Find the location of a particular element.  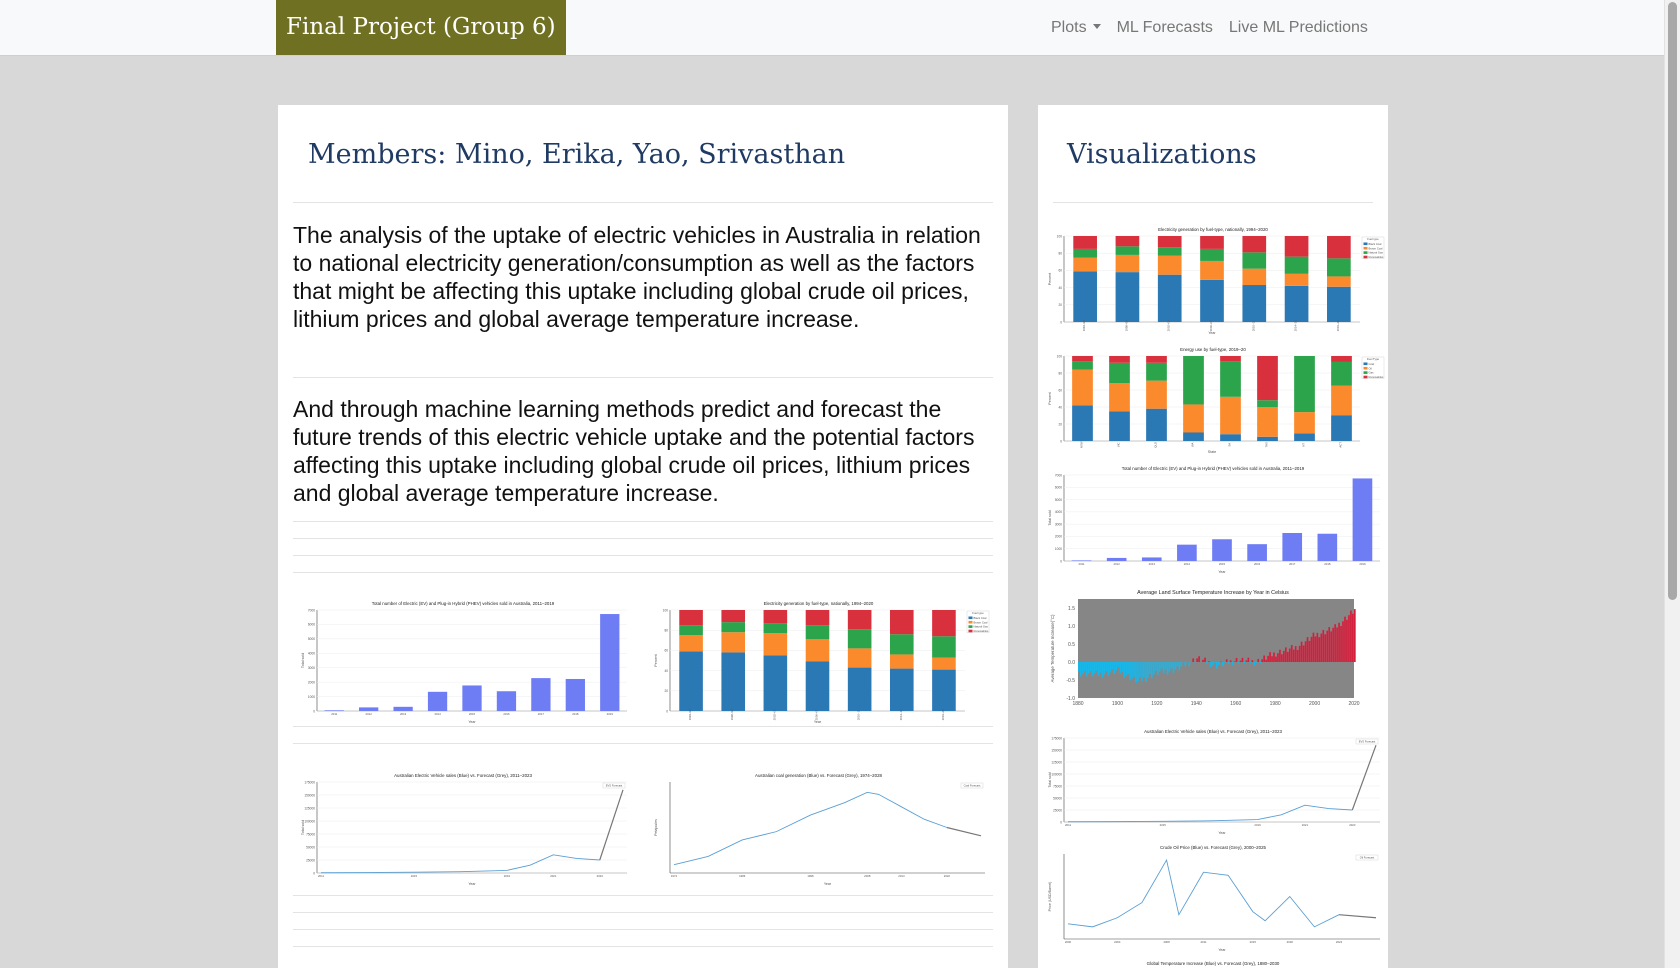

legend-swatch is located at coordinates (1365, 368).